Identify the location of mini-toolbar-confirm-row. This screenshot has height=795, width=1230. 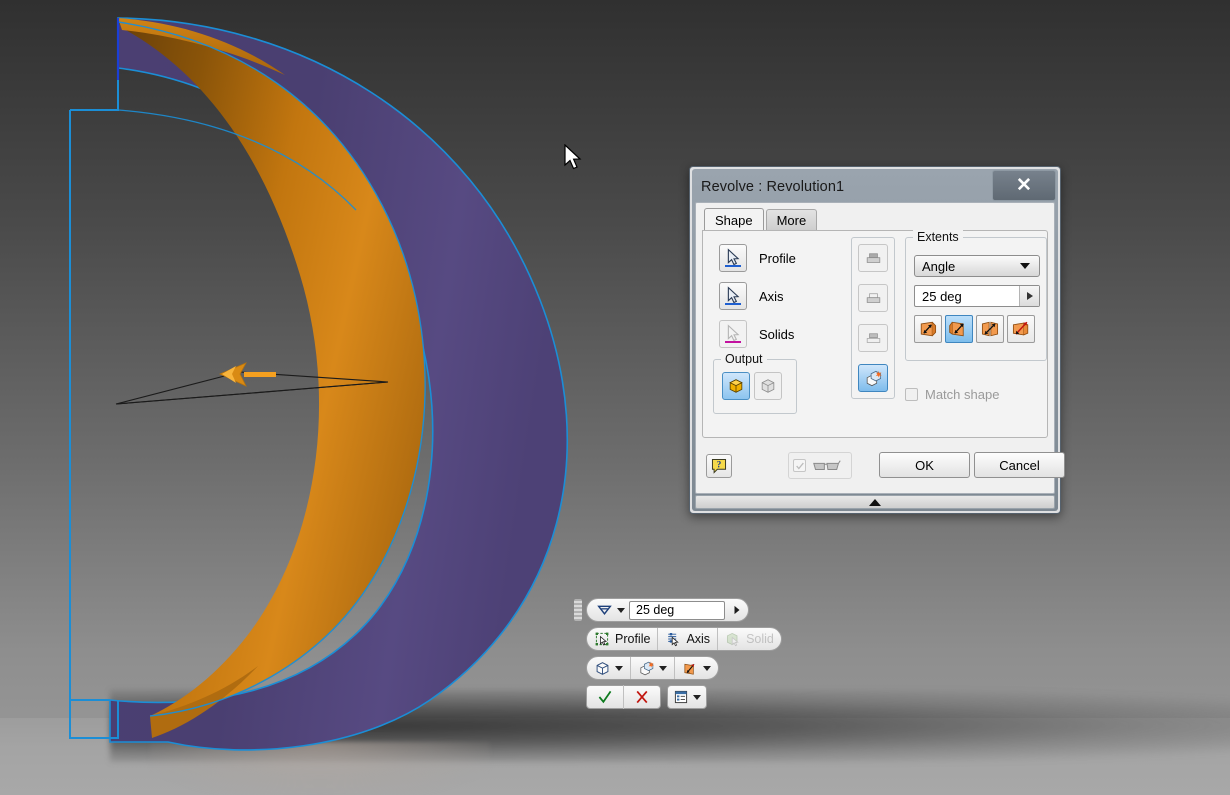
(684, 697).